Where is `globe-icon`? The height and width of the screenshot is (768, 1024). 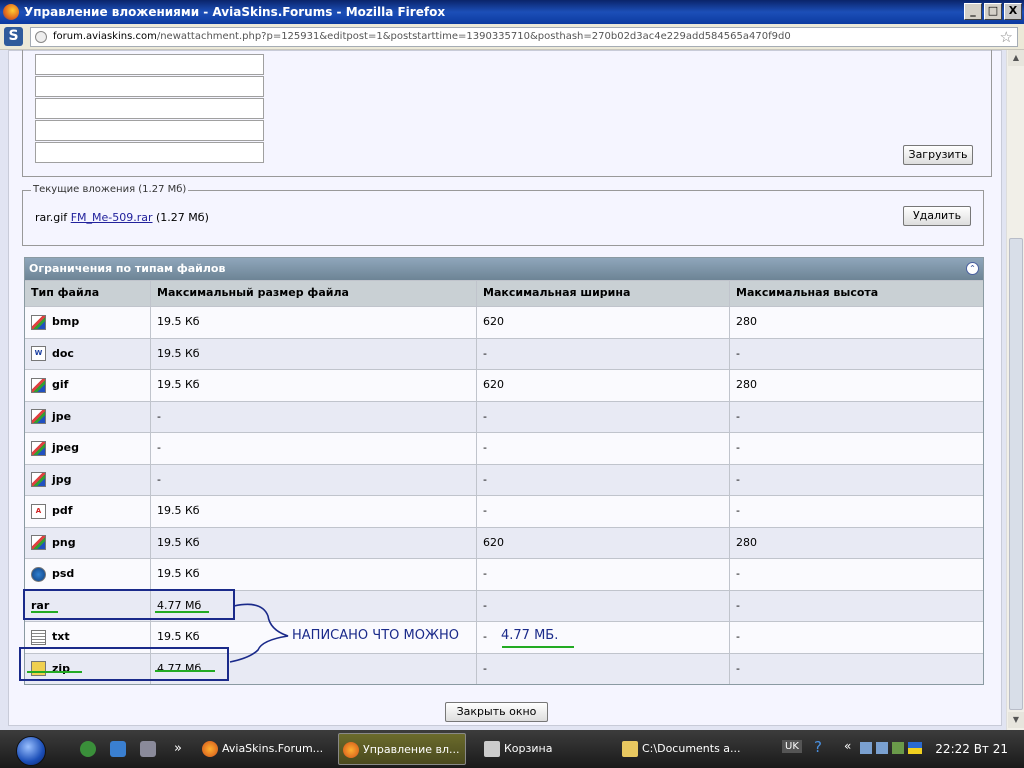 globe-icon is located at coordinates (41, 37).